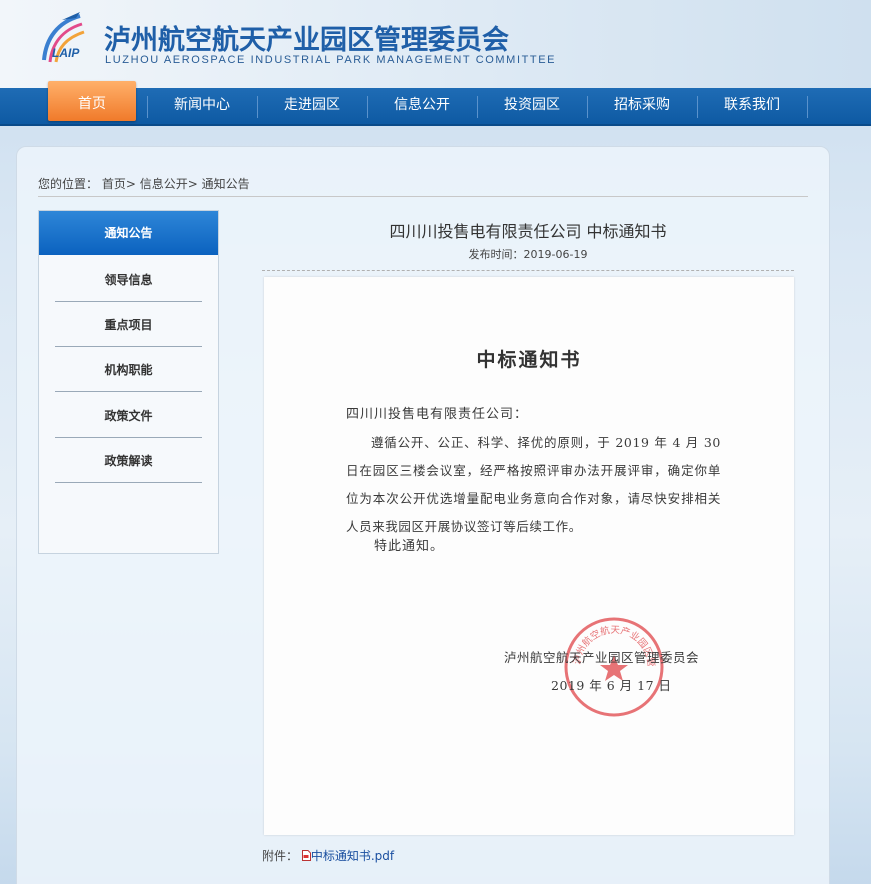 The height and width of the screenshot is (884, 871). Describe the element at coordinates (128, 460) in the screenshot. I see `sidebar-item-policy-interpretation: 政策解读` at that location.